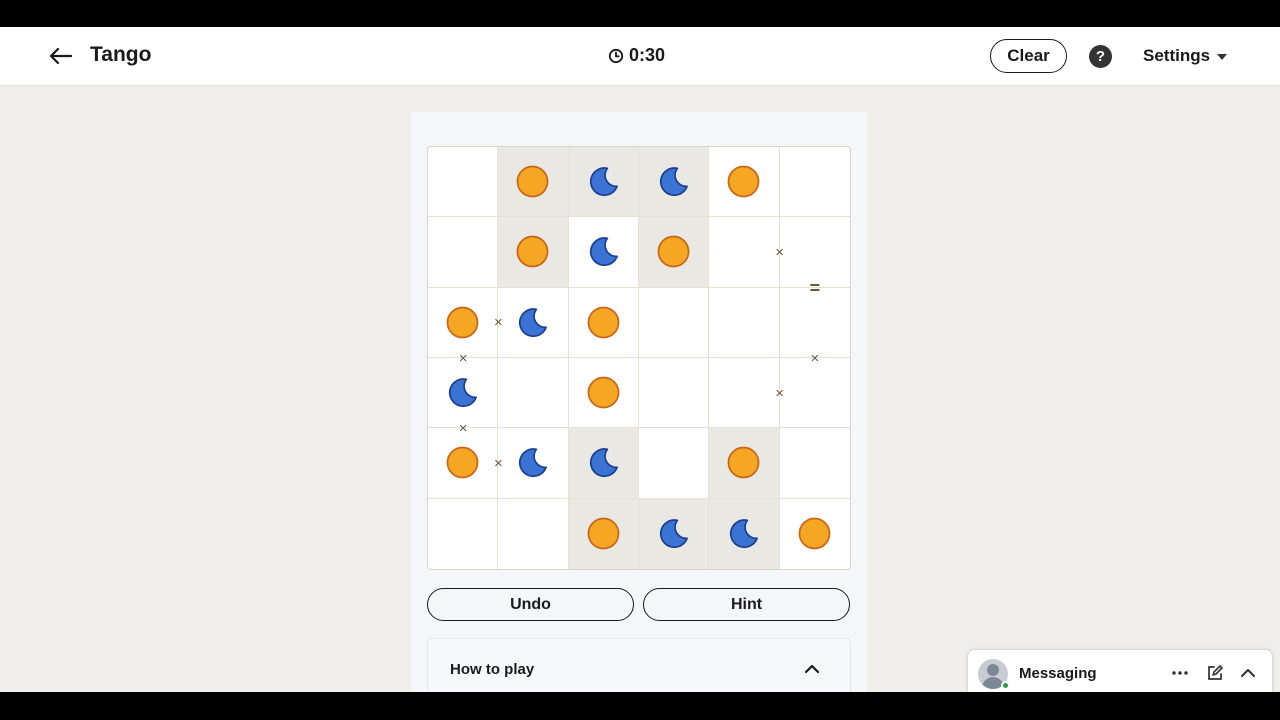  What do you see at coordinates (814, 182) in the screenshot?
I see `board-cell-r1-c6` at bounding box center [814, 182].